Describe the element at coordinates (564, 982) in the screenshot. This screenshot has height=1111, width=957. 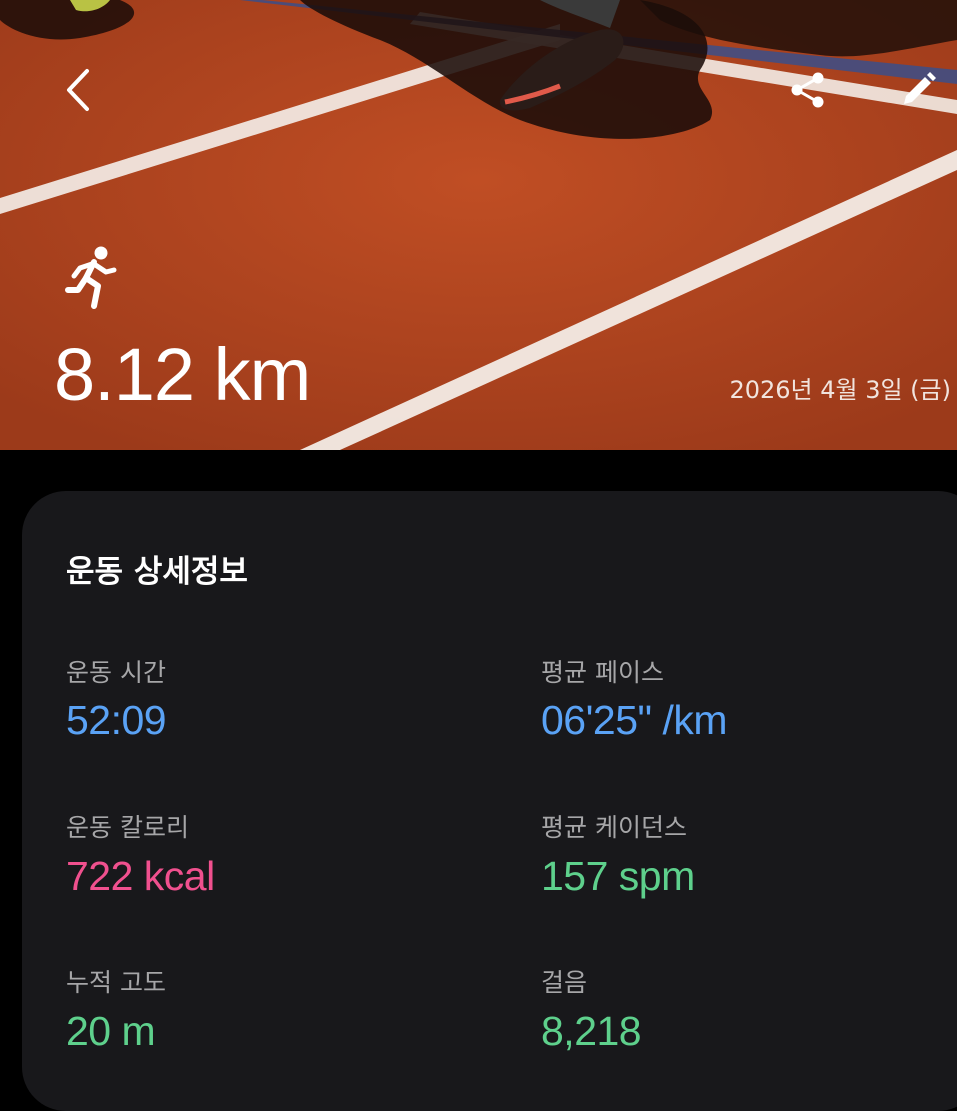
I see `steps-label: 걸음` at that location.